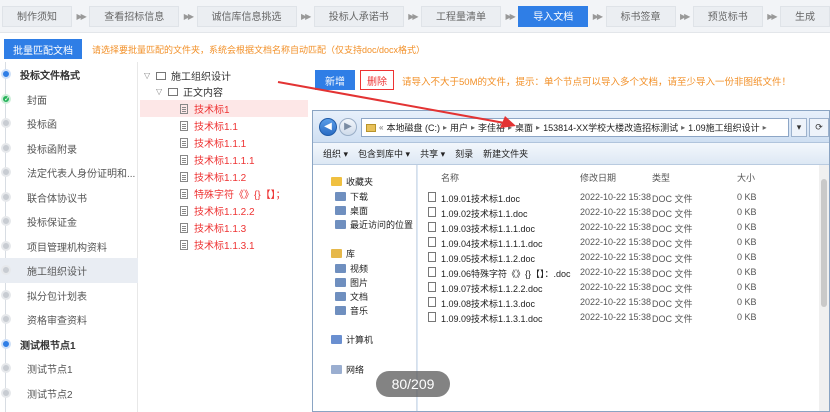 The width and height of the screenshot is (830, 412). Describe the element at coordinates (246, 16) in the screenshot. I see `step-3: 诚信库信息挑选` at that location.